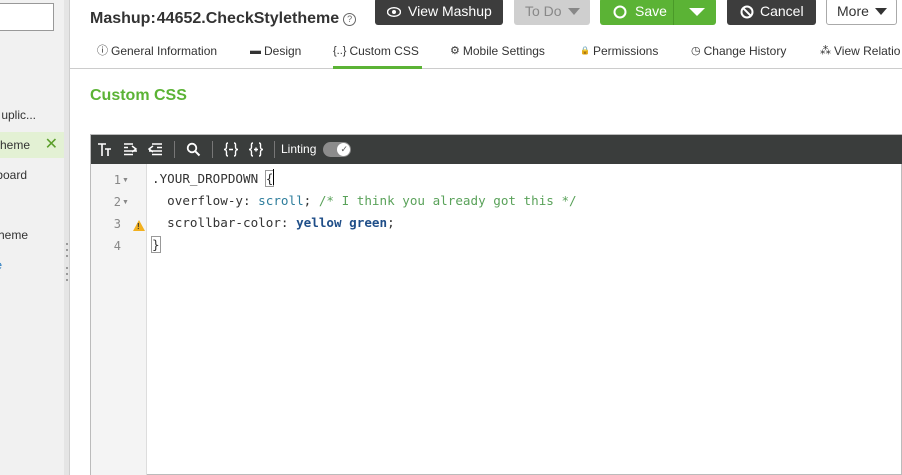 Image resolution: width=902 pixels, height=475 pixels. Describe the element at coordinates (123, 18) in the screenshot. I see `entity-type-label: Mashup:` at that location.